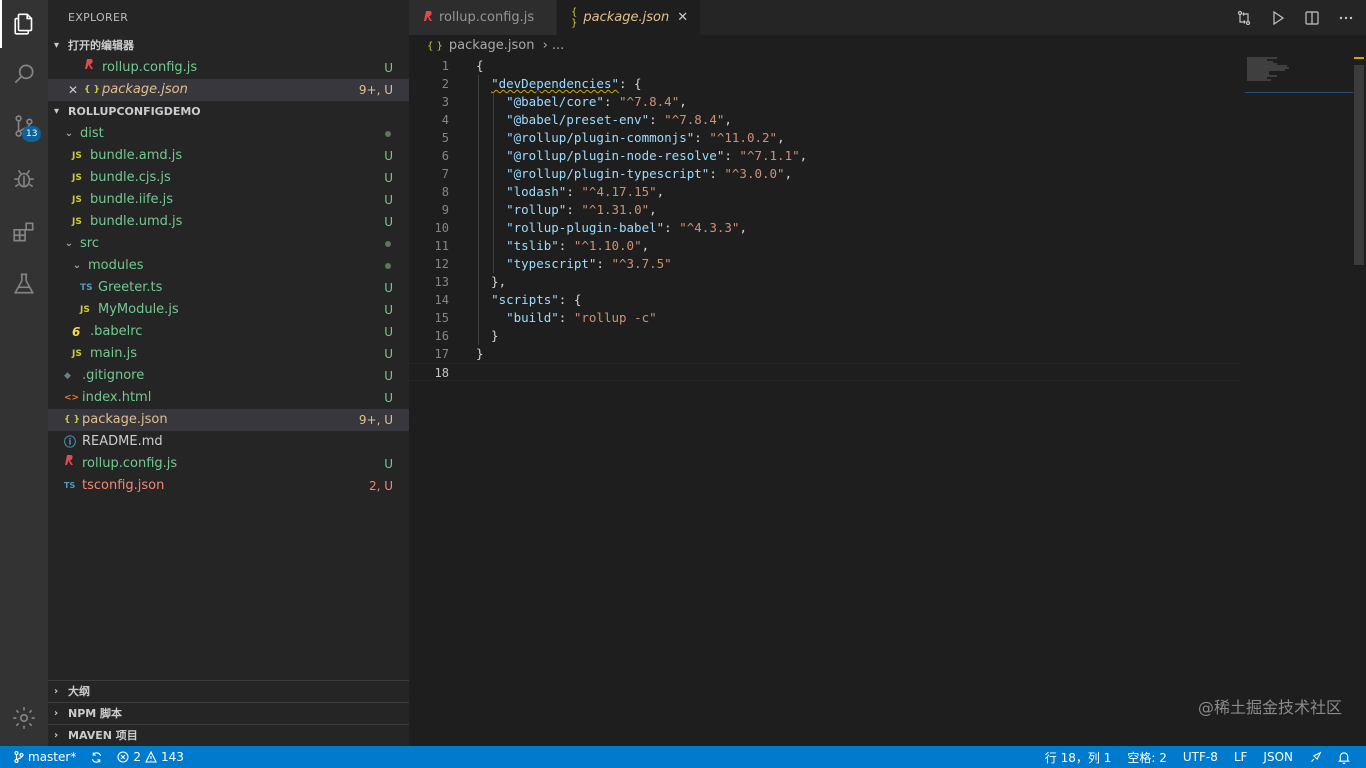 This screenshot has height=768, width=1366. What do you see at coordinates (228, 266) in the screenshot?
I see `folder-row: ⌄ modules` at bounding box center [228, 266].